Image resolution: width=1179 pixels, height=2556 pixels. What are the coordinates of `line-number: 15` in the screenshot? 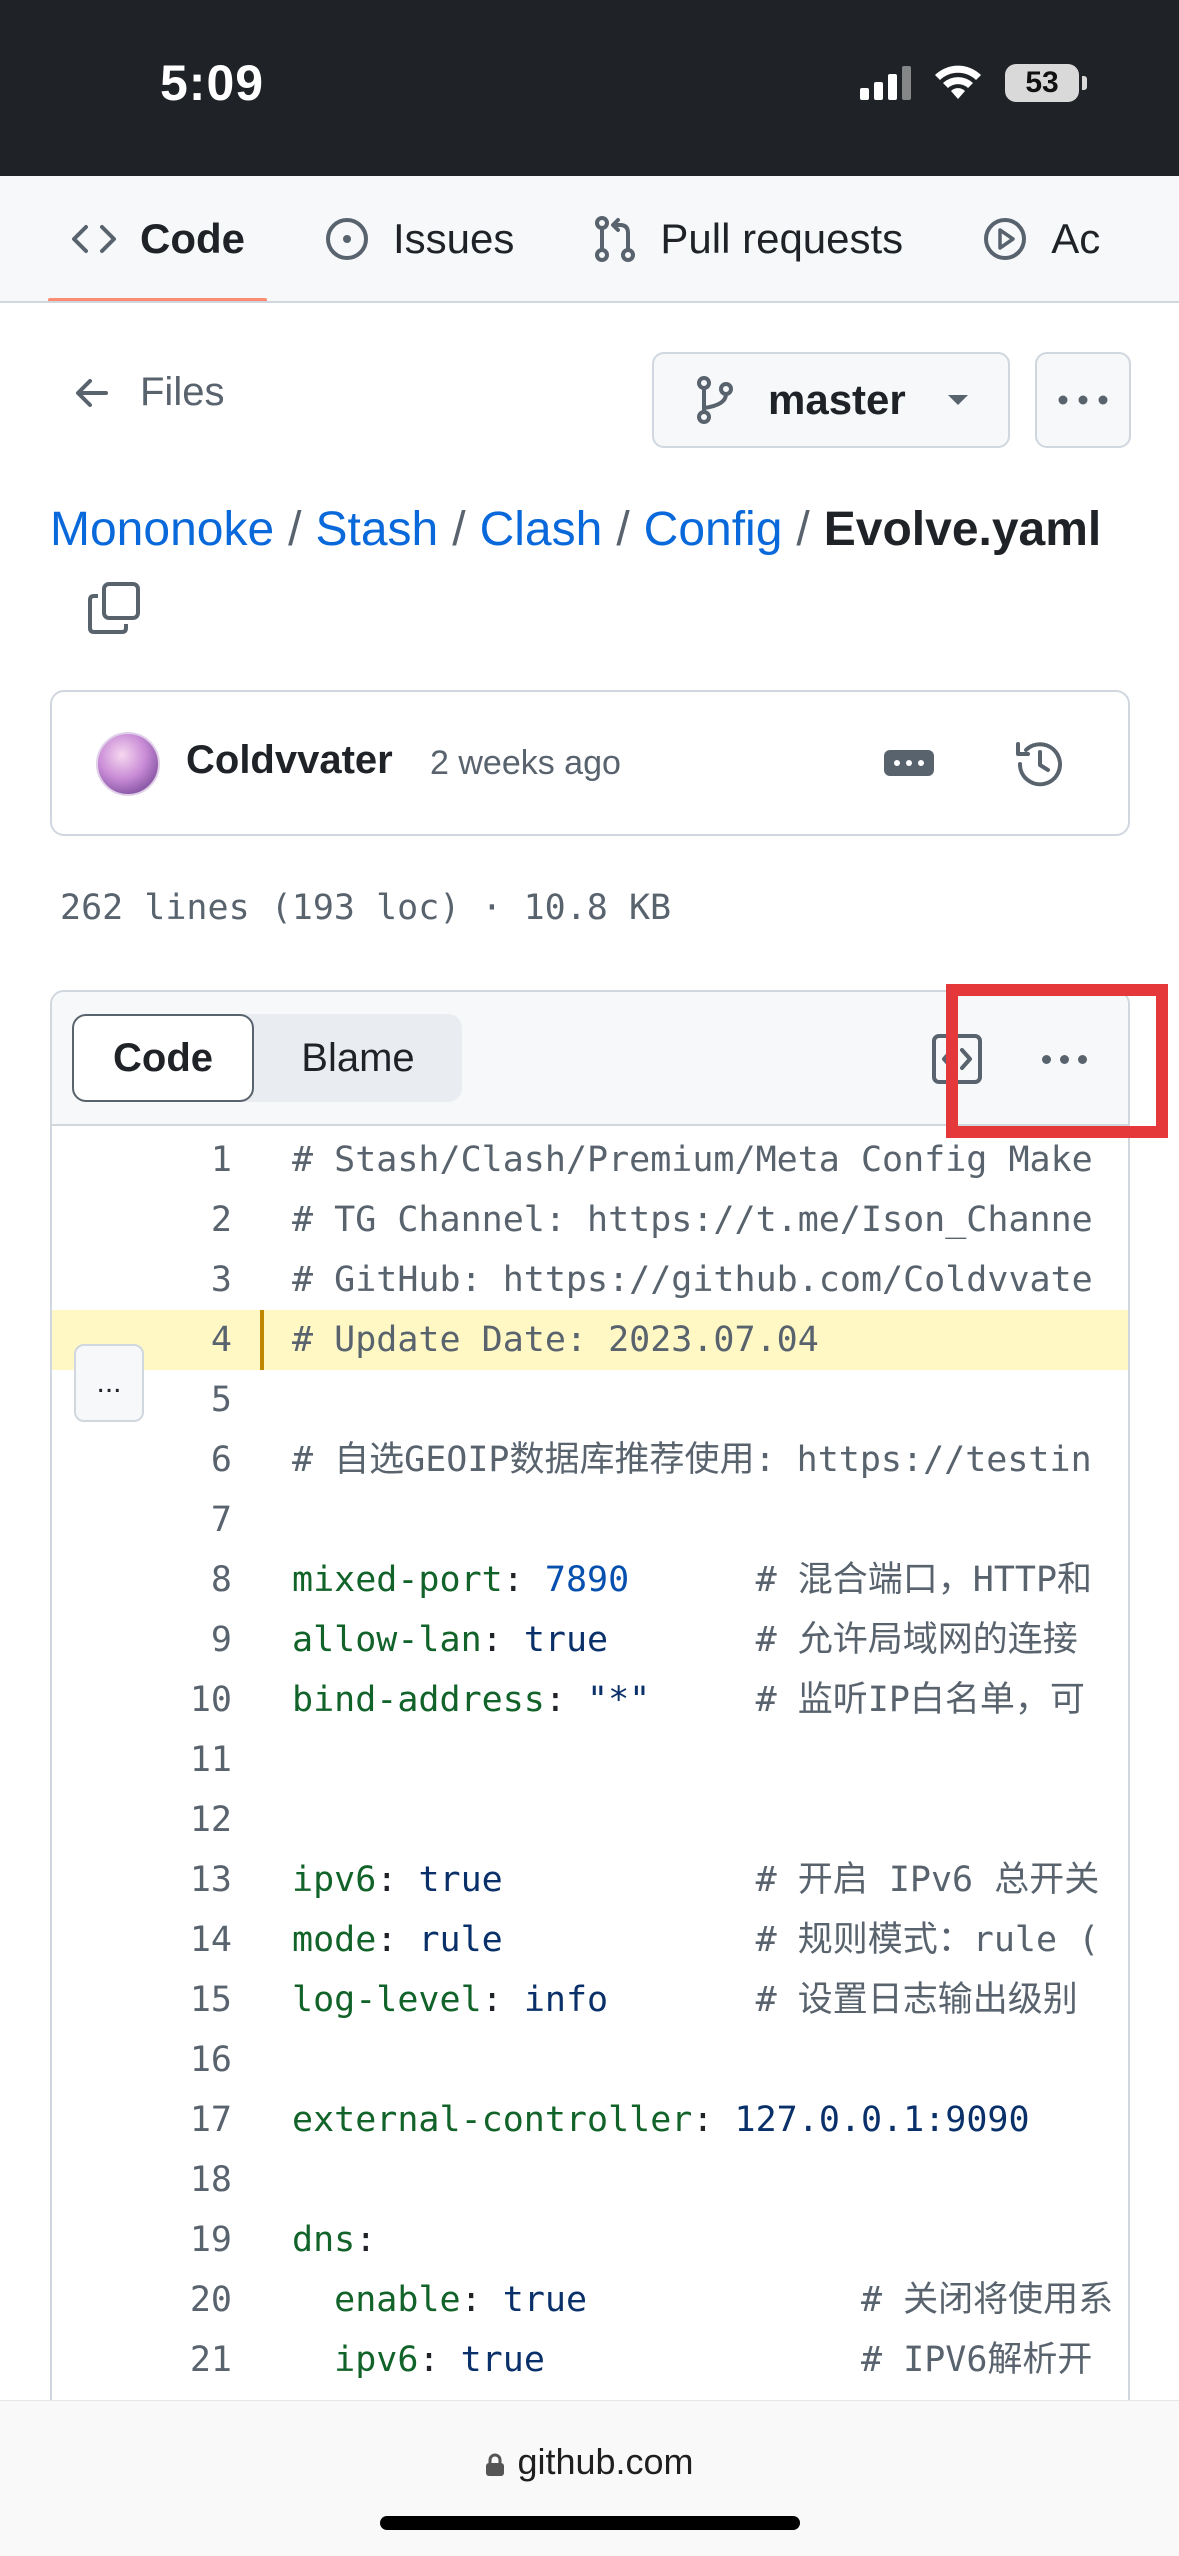 It's located at (182, 2000).